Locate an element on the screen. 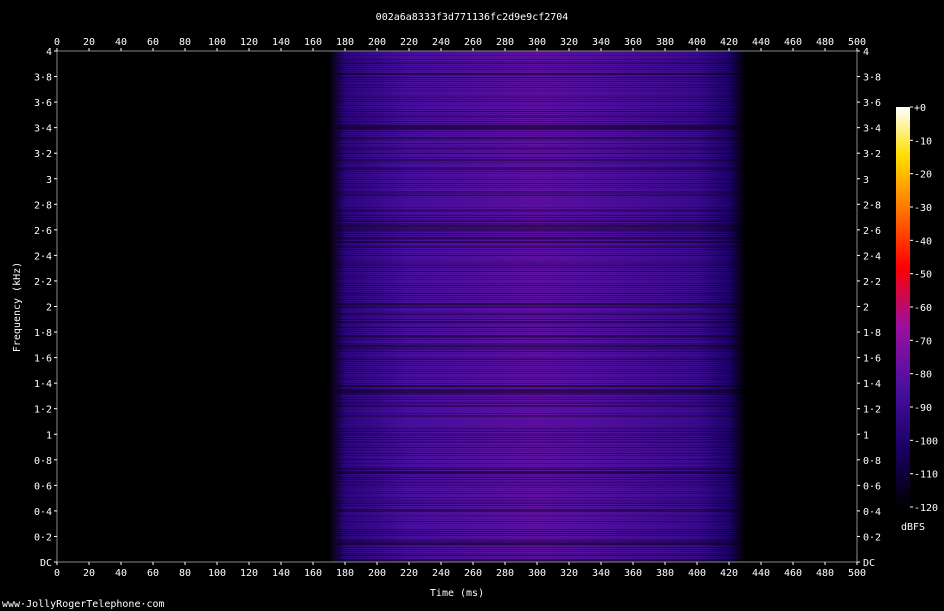 The image size is (944, 611). x-tick-label: 320 is located at coordinates (569, 573).